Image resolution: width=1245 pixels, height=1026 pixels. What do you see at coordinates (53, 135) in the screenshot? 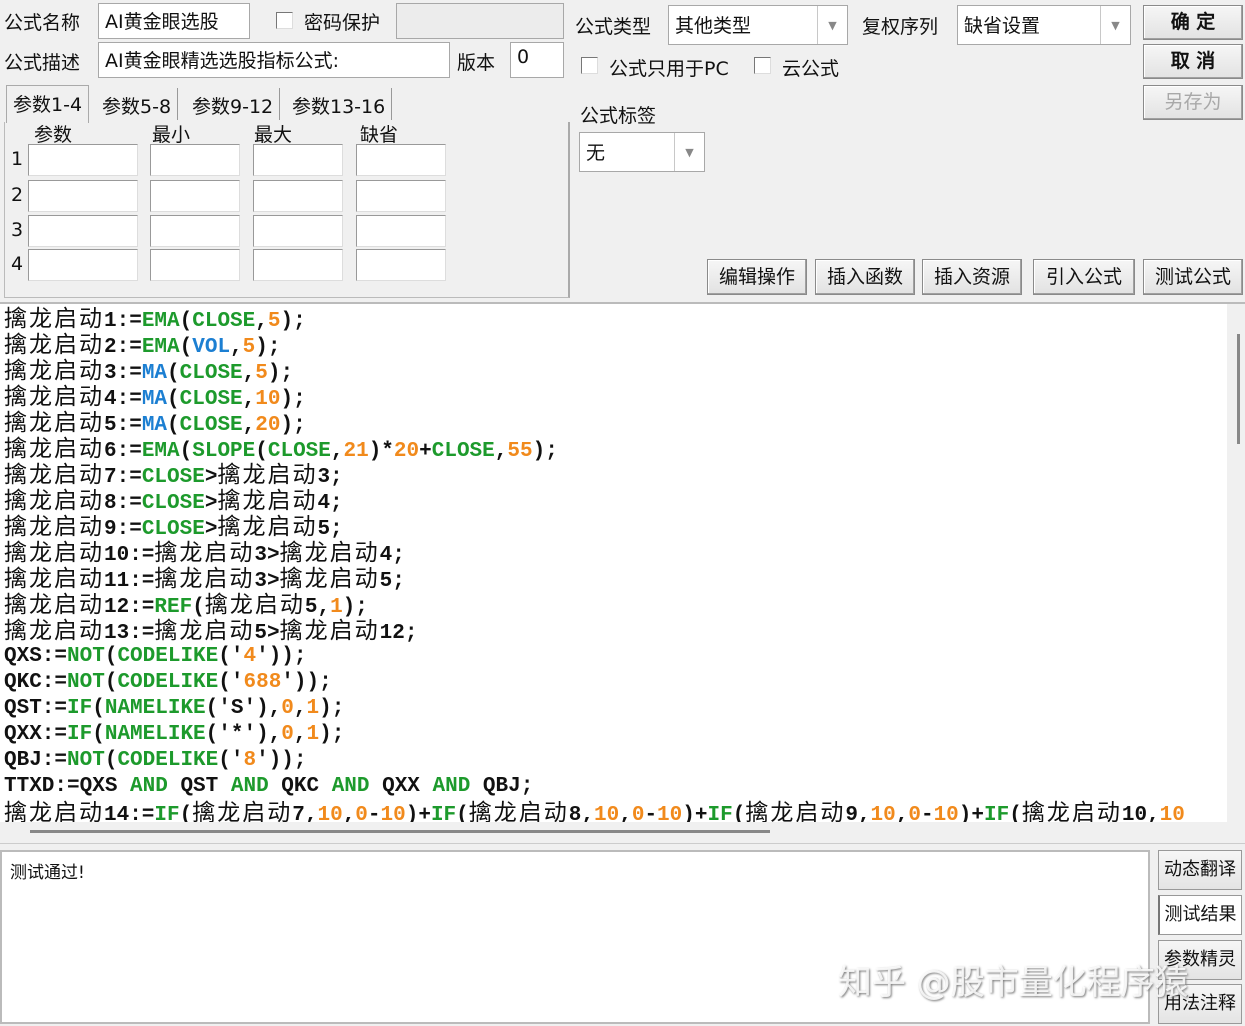
I see `param-header-name: 参数` at bounding box center [53, 135].